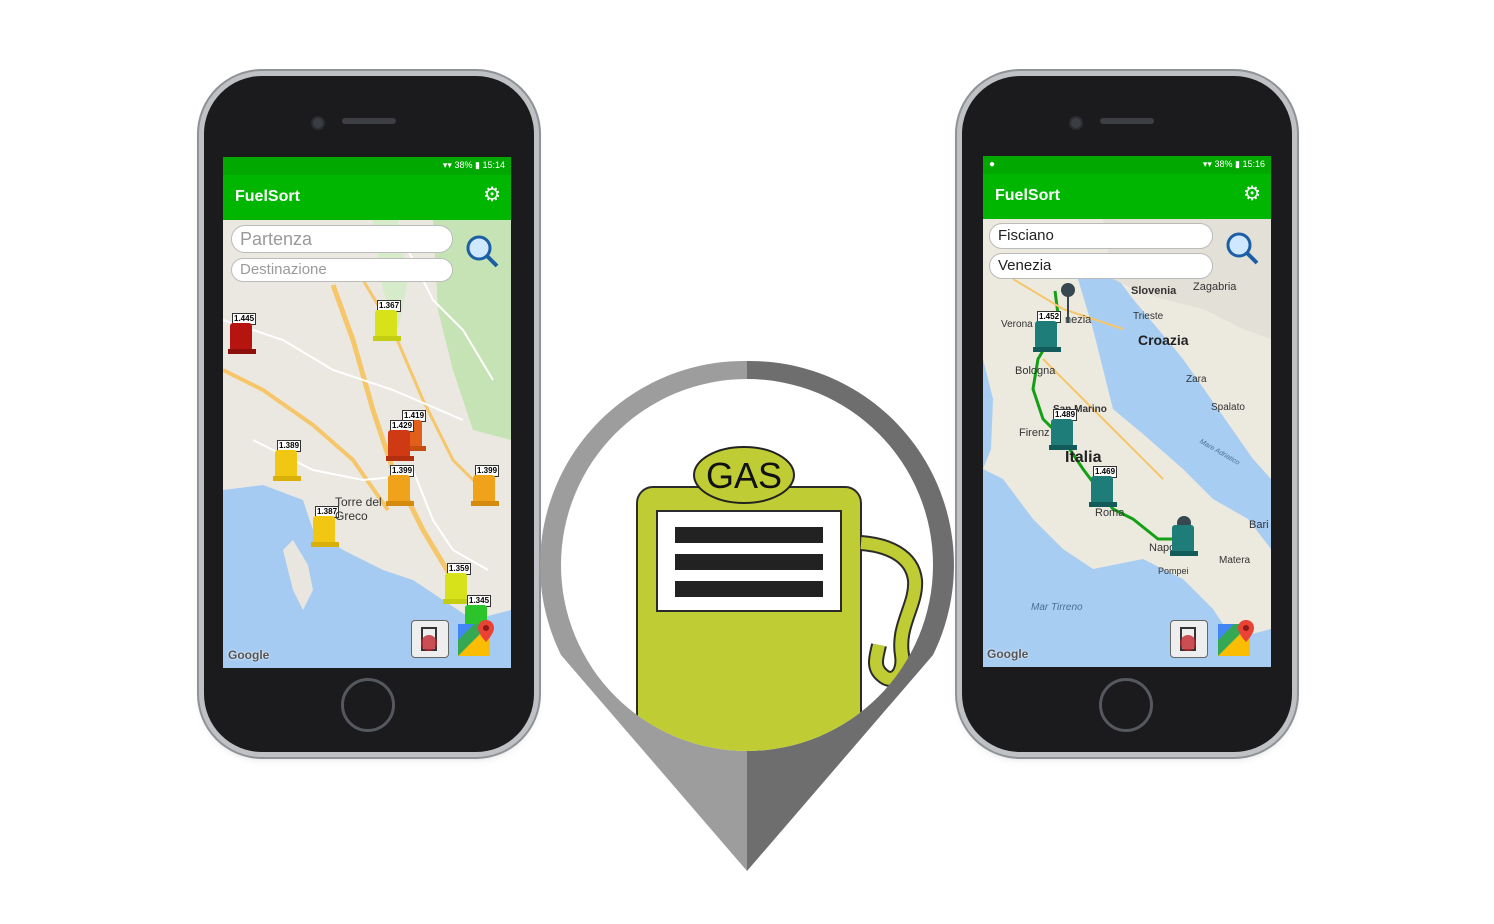 This screenshot has height=924, width=1494. I want to click on gas-badge-text: GAS, so click(744, 475).